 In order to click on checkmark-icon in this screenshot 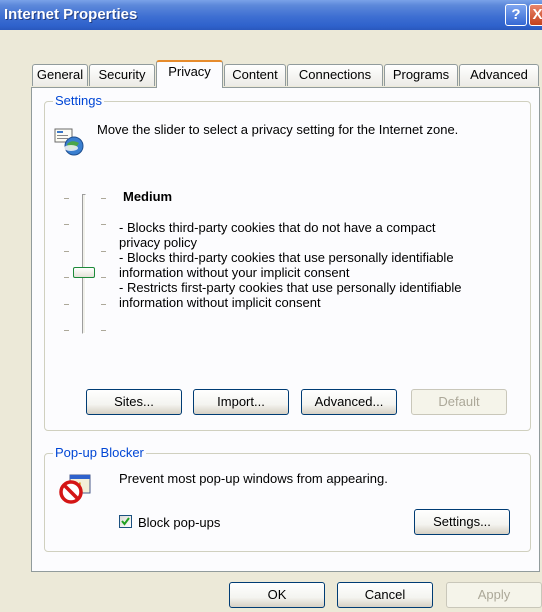, I will do `click(125, 521)`.